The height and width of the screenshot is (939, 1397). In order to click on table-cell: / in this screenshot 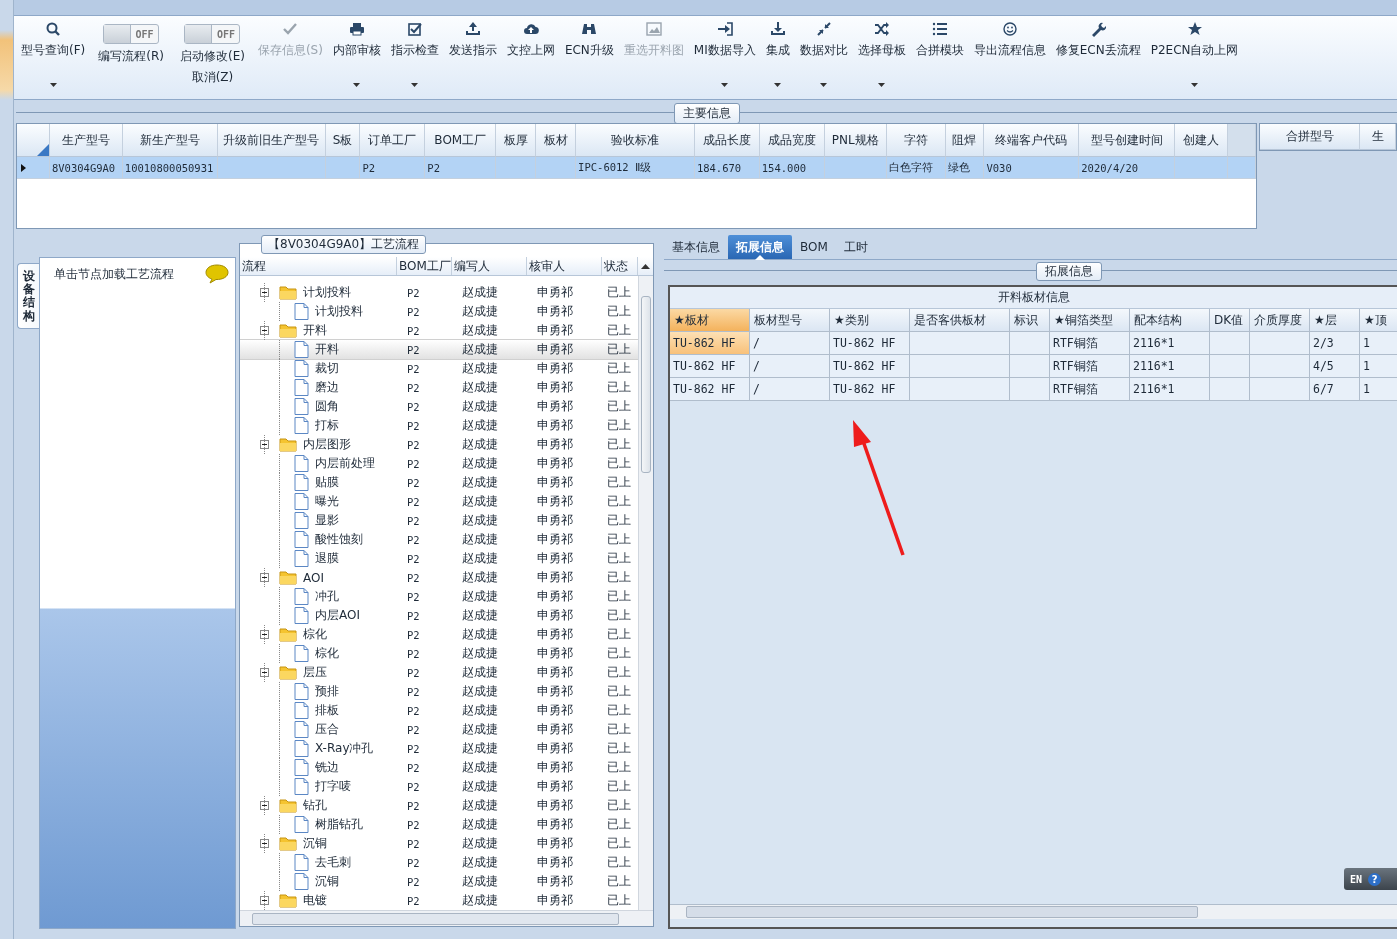, I will do `click(790, 389)`.